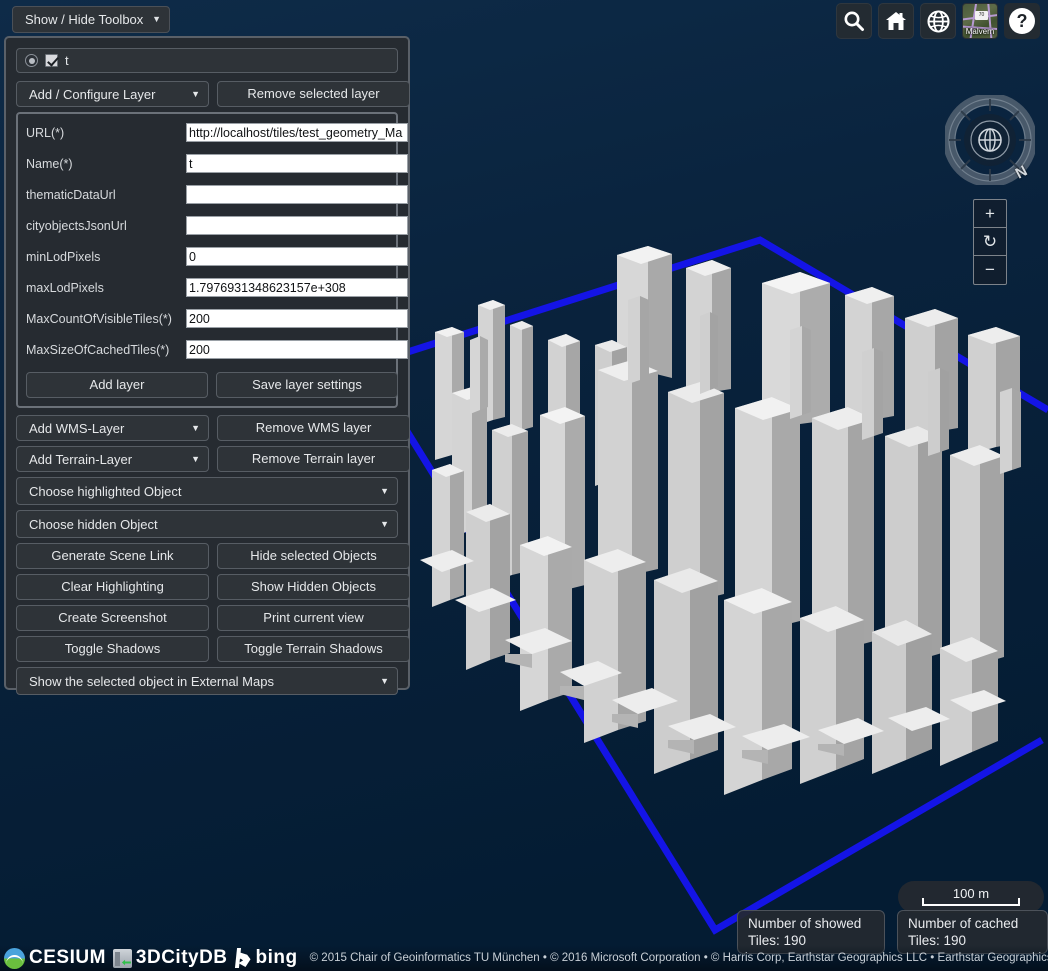  I want to click on search-icon, so click(854, 21).